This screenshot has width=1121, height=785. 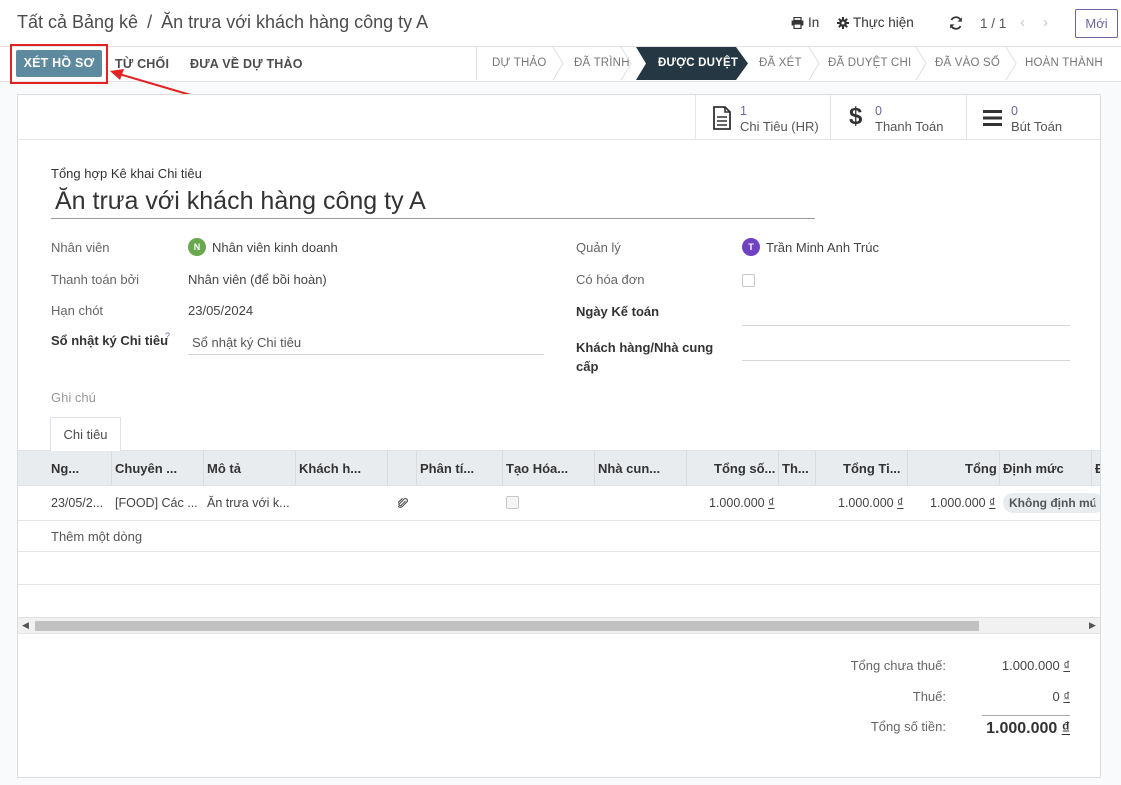 What do you see at coordinates (1096, 23) in the screenshot?
I see `new-button: Mới` at bounding box center [1096, 23].